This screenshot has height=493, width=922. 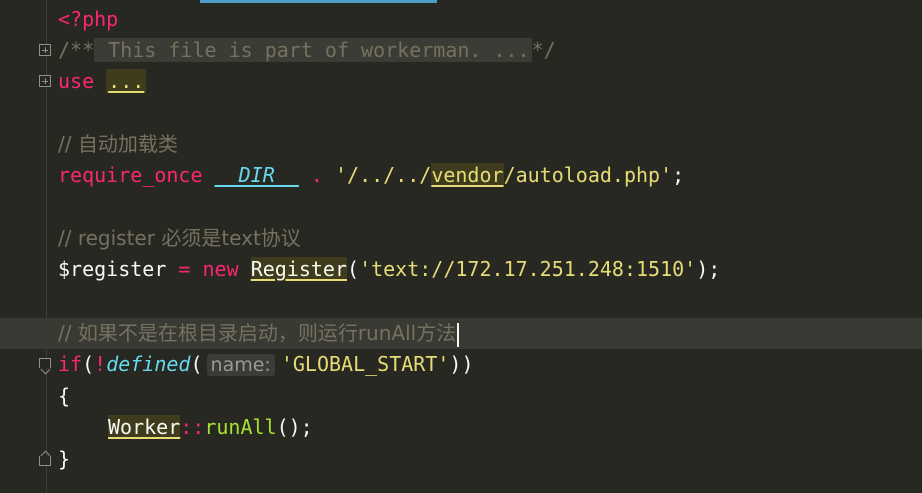 I want to click on fold-end-icon, so click(x=45, y=461).